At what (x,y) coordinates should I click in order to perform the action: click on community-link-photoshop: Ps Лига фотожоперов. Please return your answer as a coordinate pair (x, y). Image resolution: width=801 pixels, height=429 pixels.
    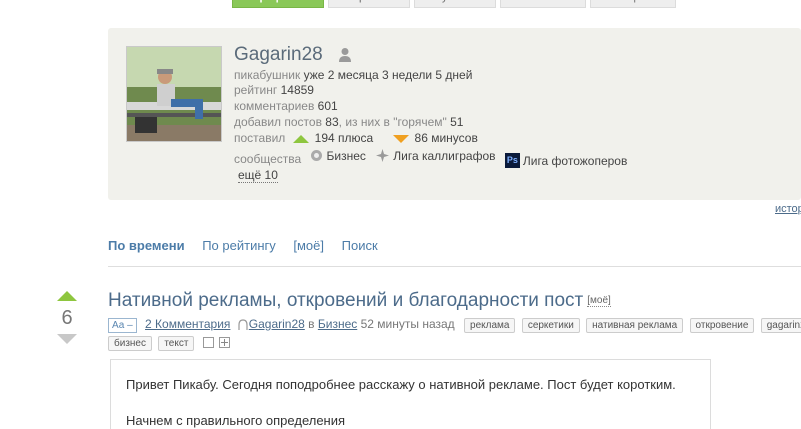
    Looking at the image, I should click on (566, 160).